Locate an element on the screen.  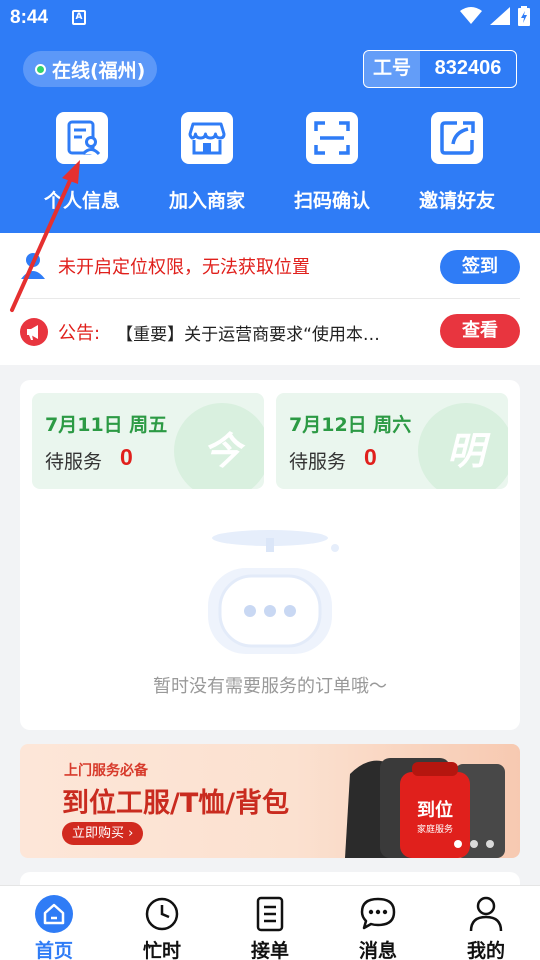
clock-icon is located at coordinates (162, 914).